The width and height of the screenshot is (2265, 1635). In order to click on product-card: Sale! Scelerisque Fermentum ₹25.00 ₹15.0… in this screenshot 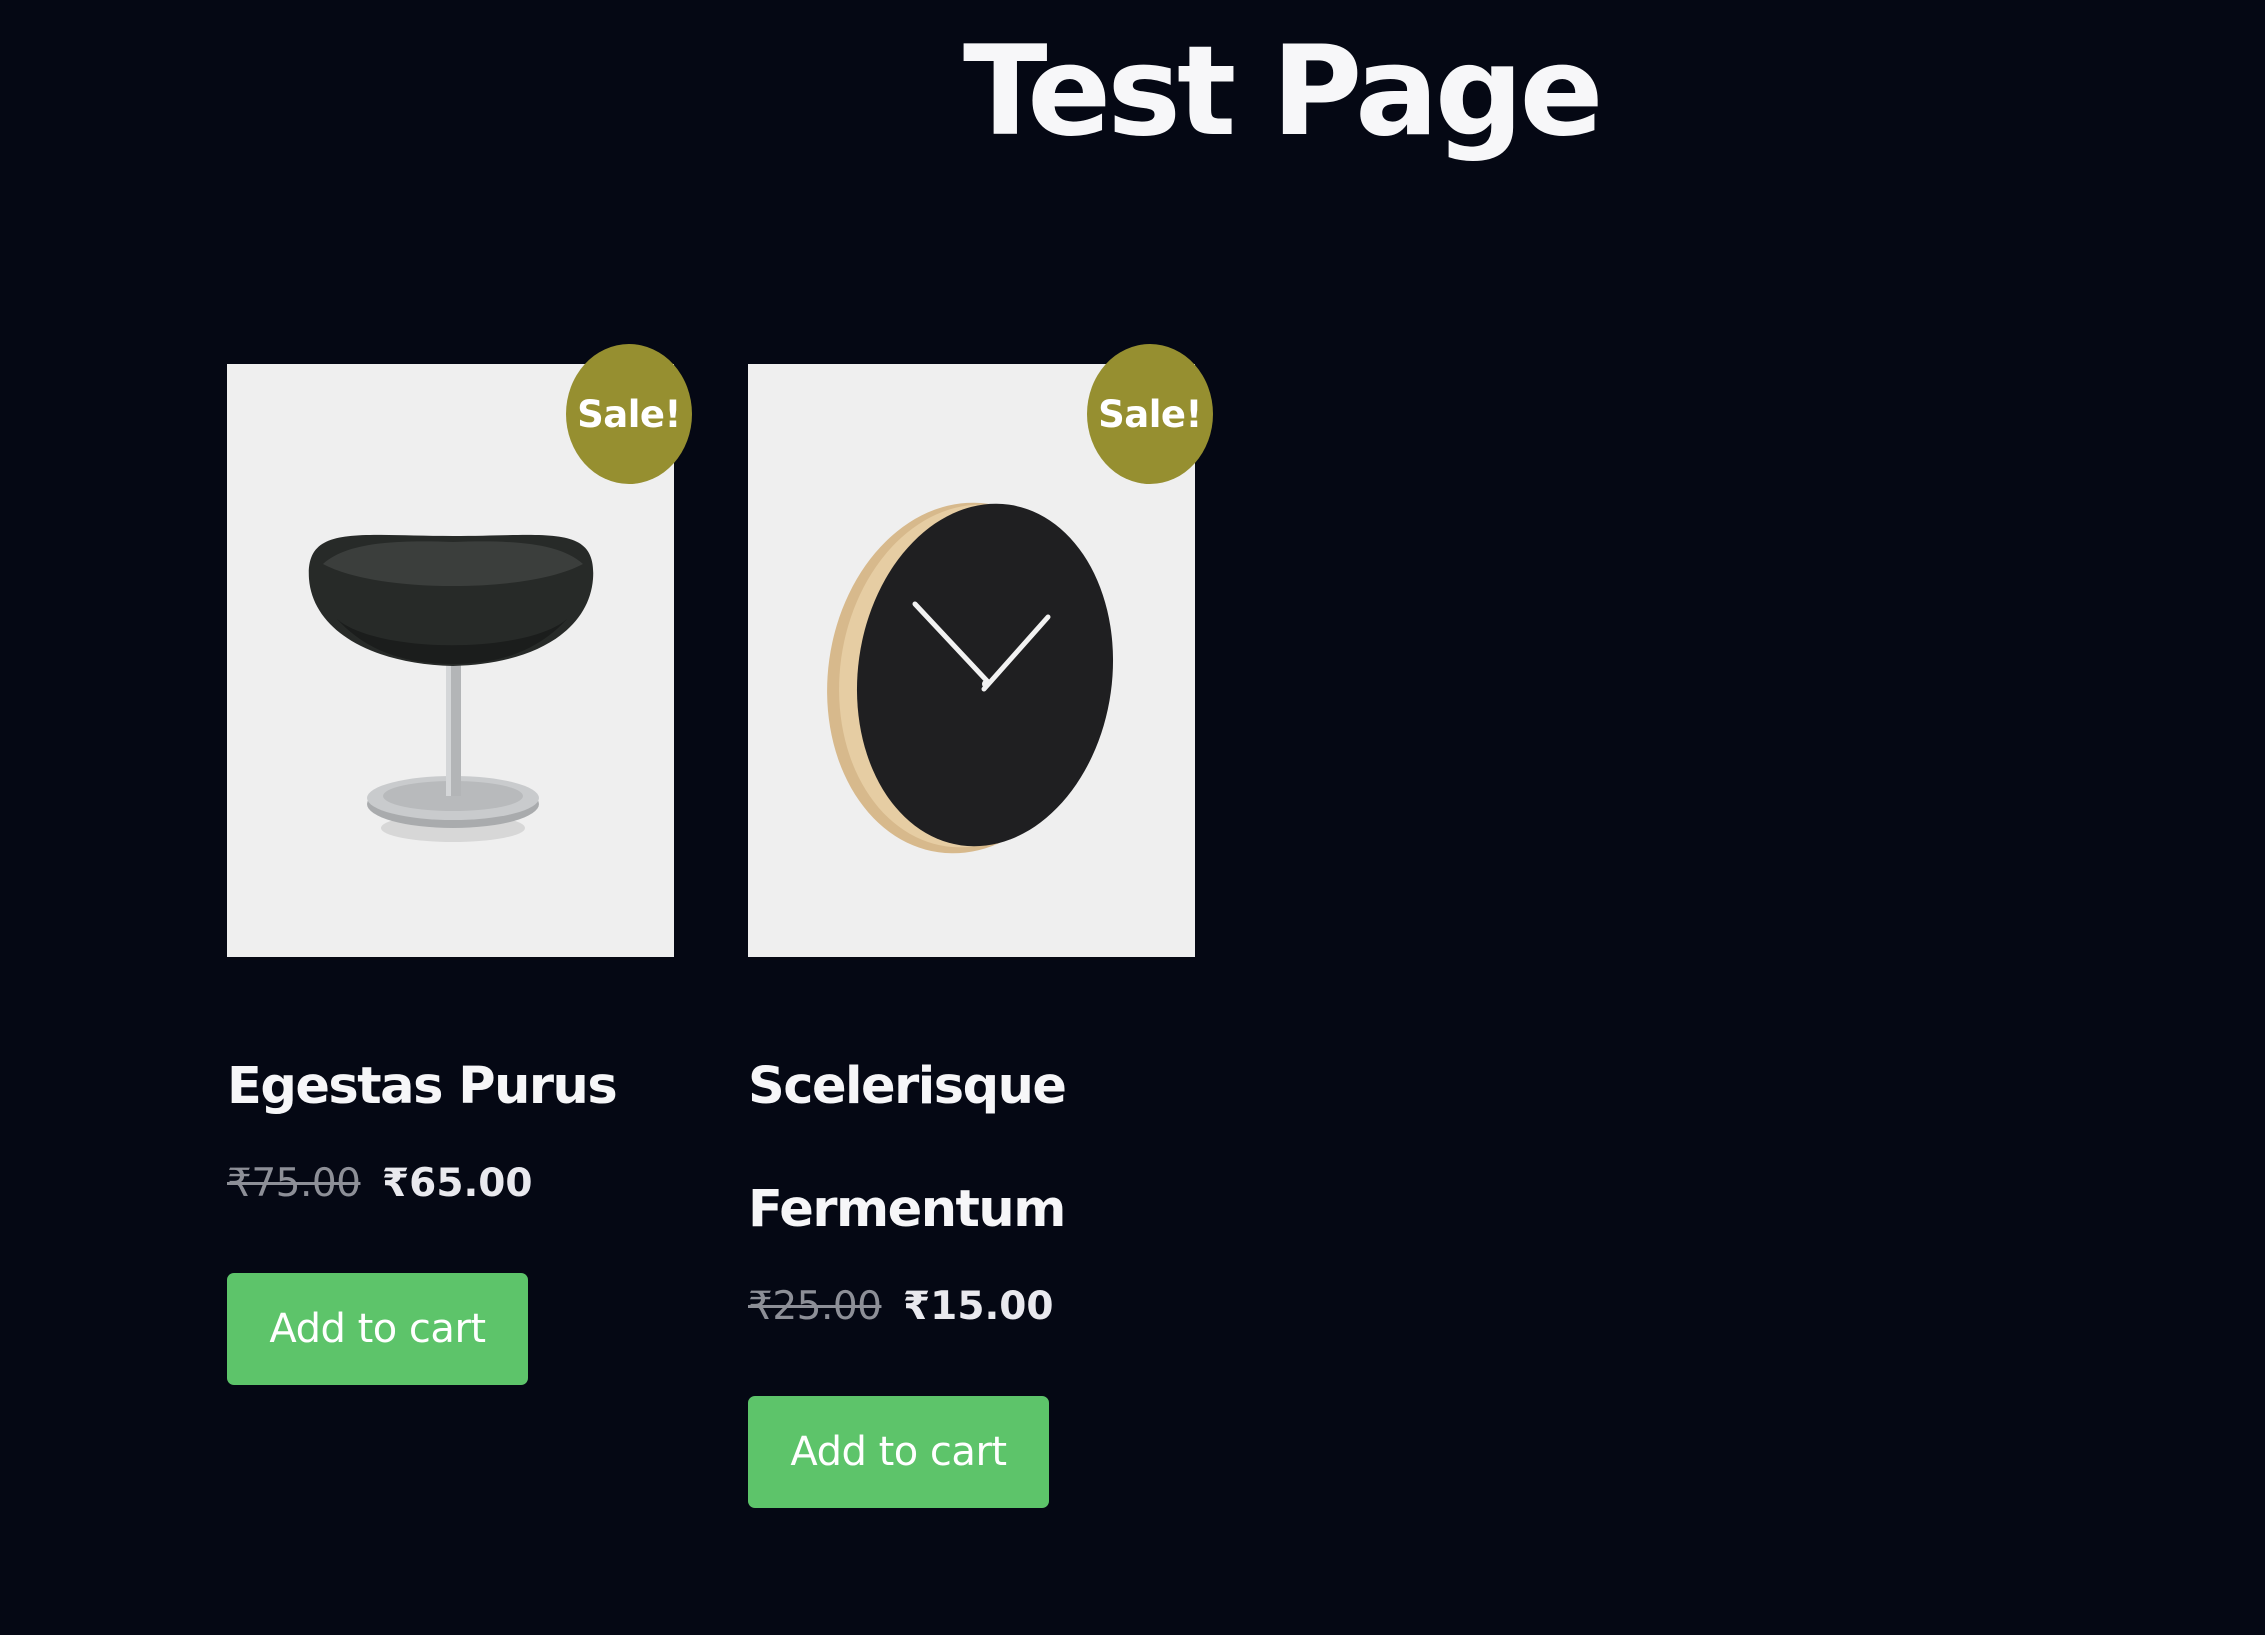, I will do `click(980, 926)`.